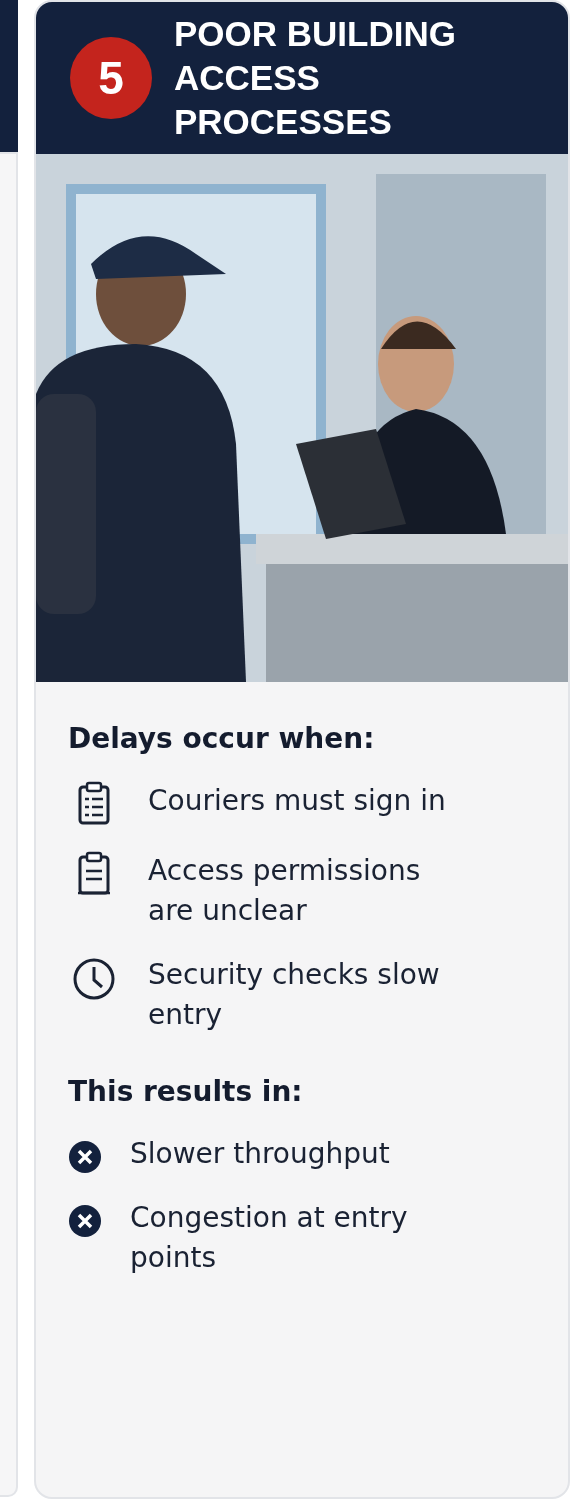  I want to click on section-heading: Delays occur when:, so click(222, 738).